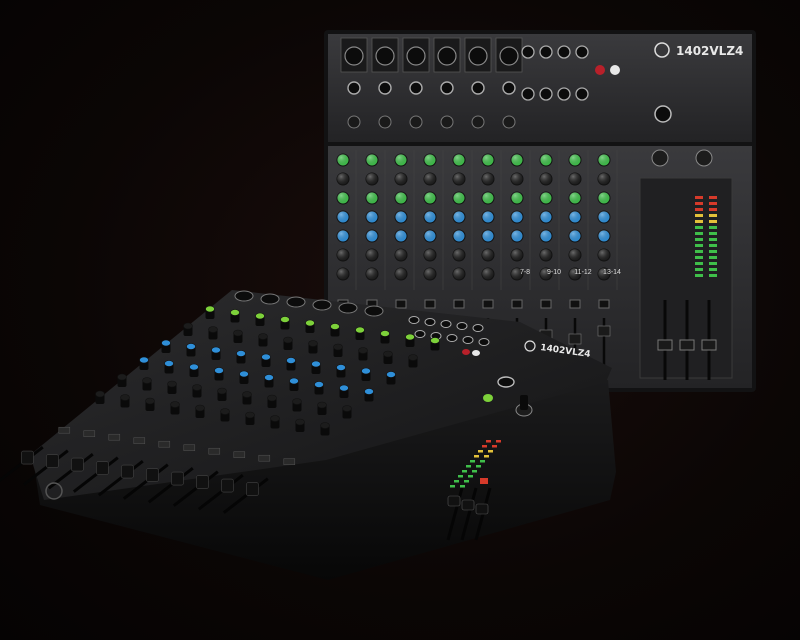 This screenshot has width=800, height=640. I want to click on bus-label: 7-8, so click(525, 272).